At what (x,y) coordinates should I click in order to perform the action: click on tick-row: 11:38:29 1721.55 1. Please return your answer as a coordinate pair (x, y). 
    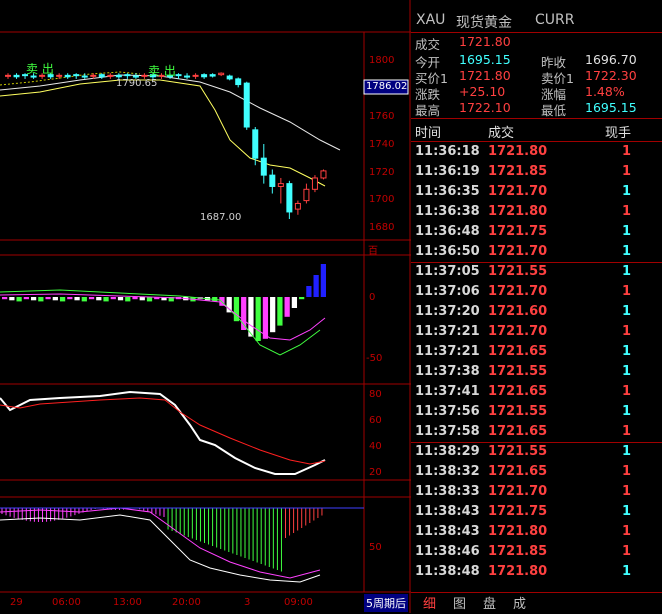
    Looking at the image, I should click on (536, 453).